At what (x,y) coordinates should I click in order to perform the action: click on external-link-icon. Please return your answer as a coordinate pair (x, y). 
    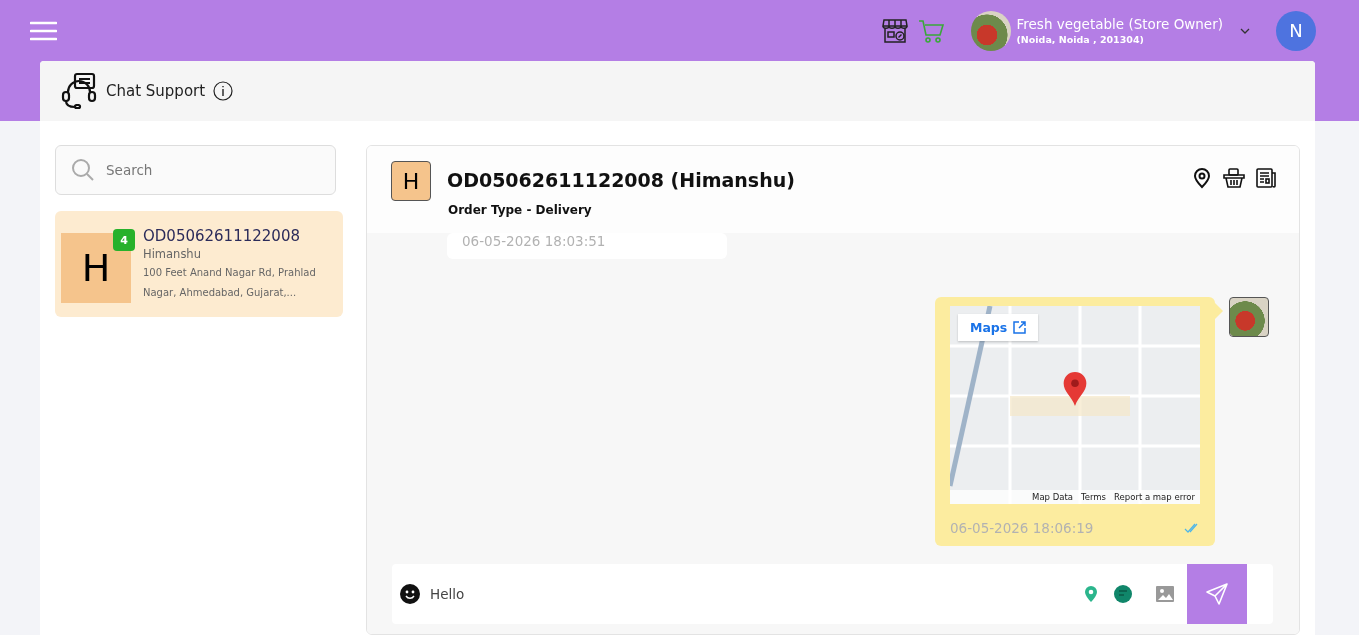
    Looking at the image, I should click on (1020, 327).